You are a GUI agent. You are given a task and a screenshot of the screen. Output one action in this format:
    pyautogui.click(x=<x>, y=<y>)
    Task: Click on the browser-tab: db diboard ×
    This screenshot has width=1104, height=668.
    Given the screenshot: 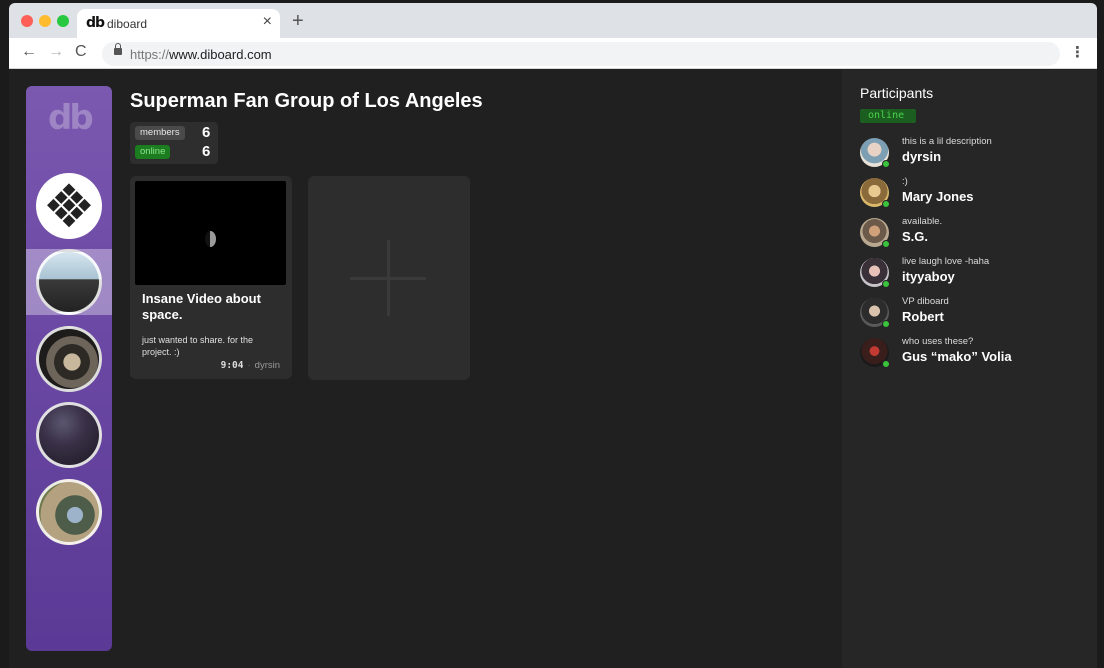 What is the action you would take?
    pyautogui.click(x=178, y=23)
    